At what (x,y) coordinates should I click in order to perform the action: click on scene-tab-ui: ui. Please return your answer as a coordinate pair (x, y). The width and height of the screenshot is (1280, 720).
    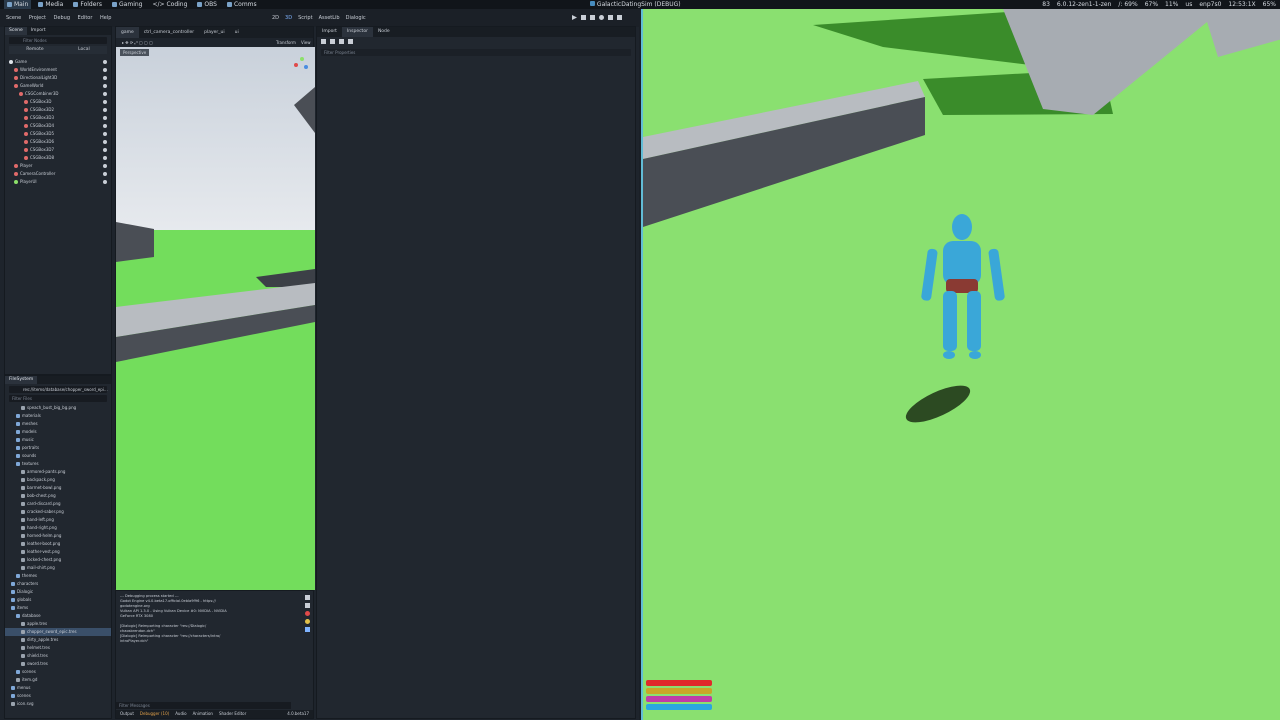
    Looking at the image, I should click on (237, 32).